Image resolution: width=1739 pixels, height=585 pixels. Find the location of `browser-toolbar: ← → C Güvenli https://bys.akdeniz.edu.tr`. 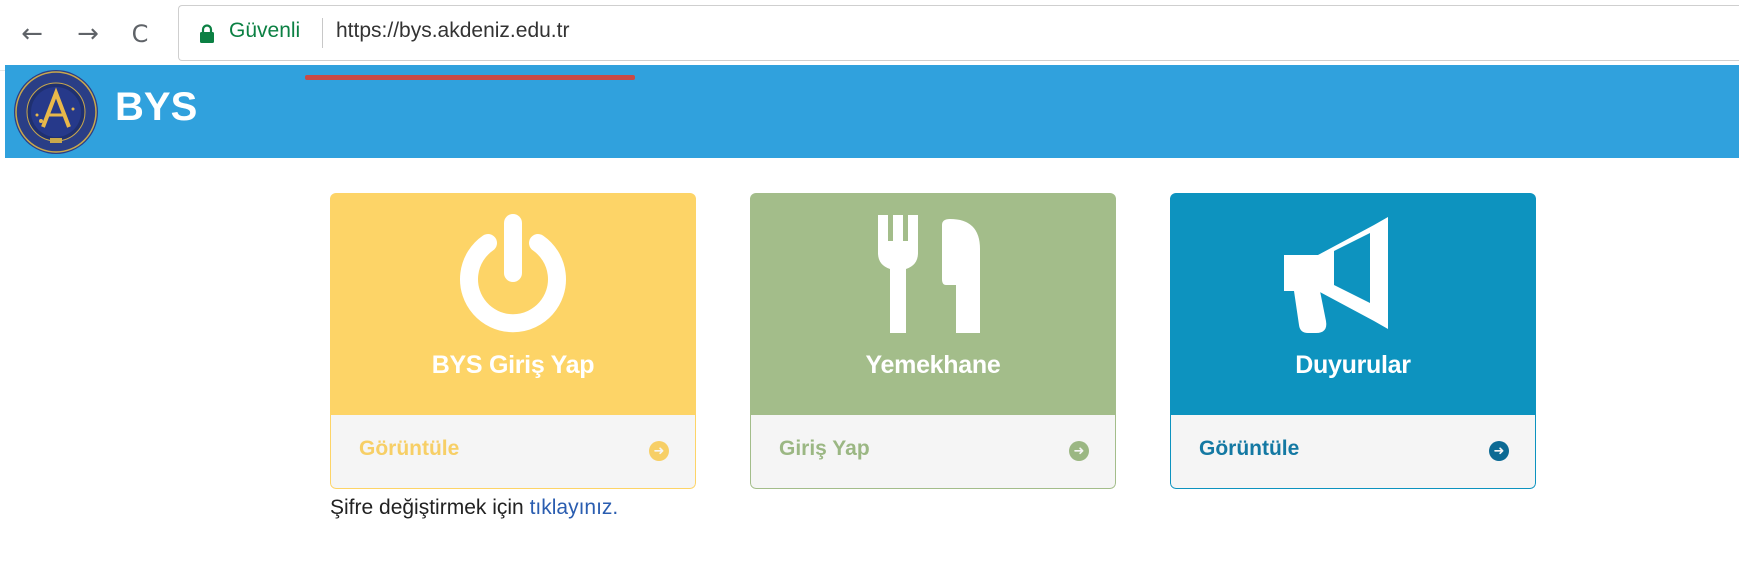

browser-toolbar: ← → C Güvenli https://bys.akdeniz.edu.tr is located at coordinates (869, 35).